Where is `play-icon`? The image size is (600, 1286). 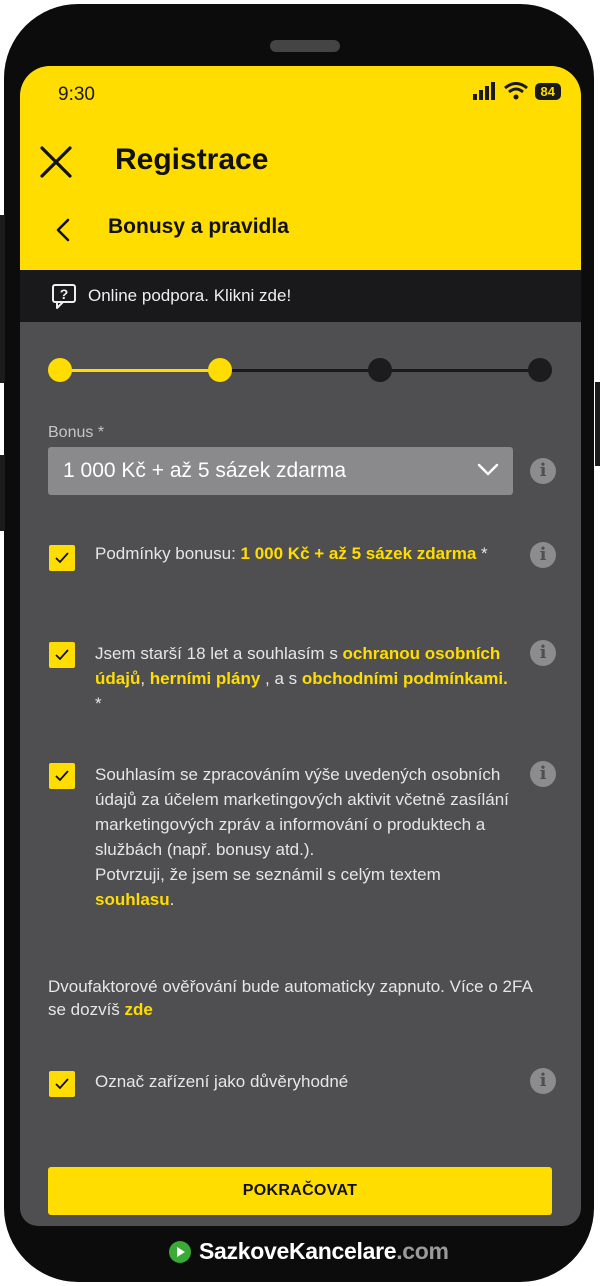 play-icon is located at coordinates (180, 1251).